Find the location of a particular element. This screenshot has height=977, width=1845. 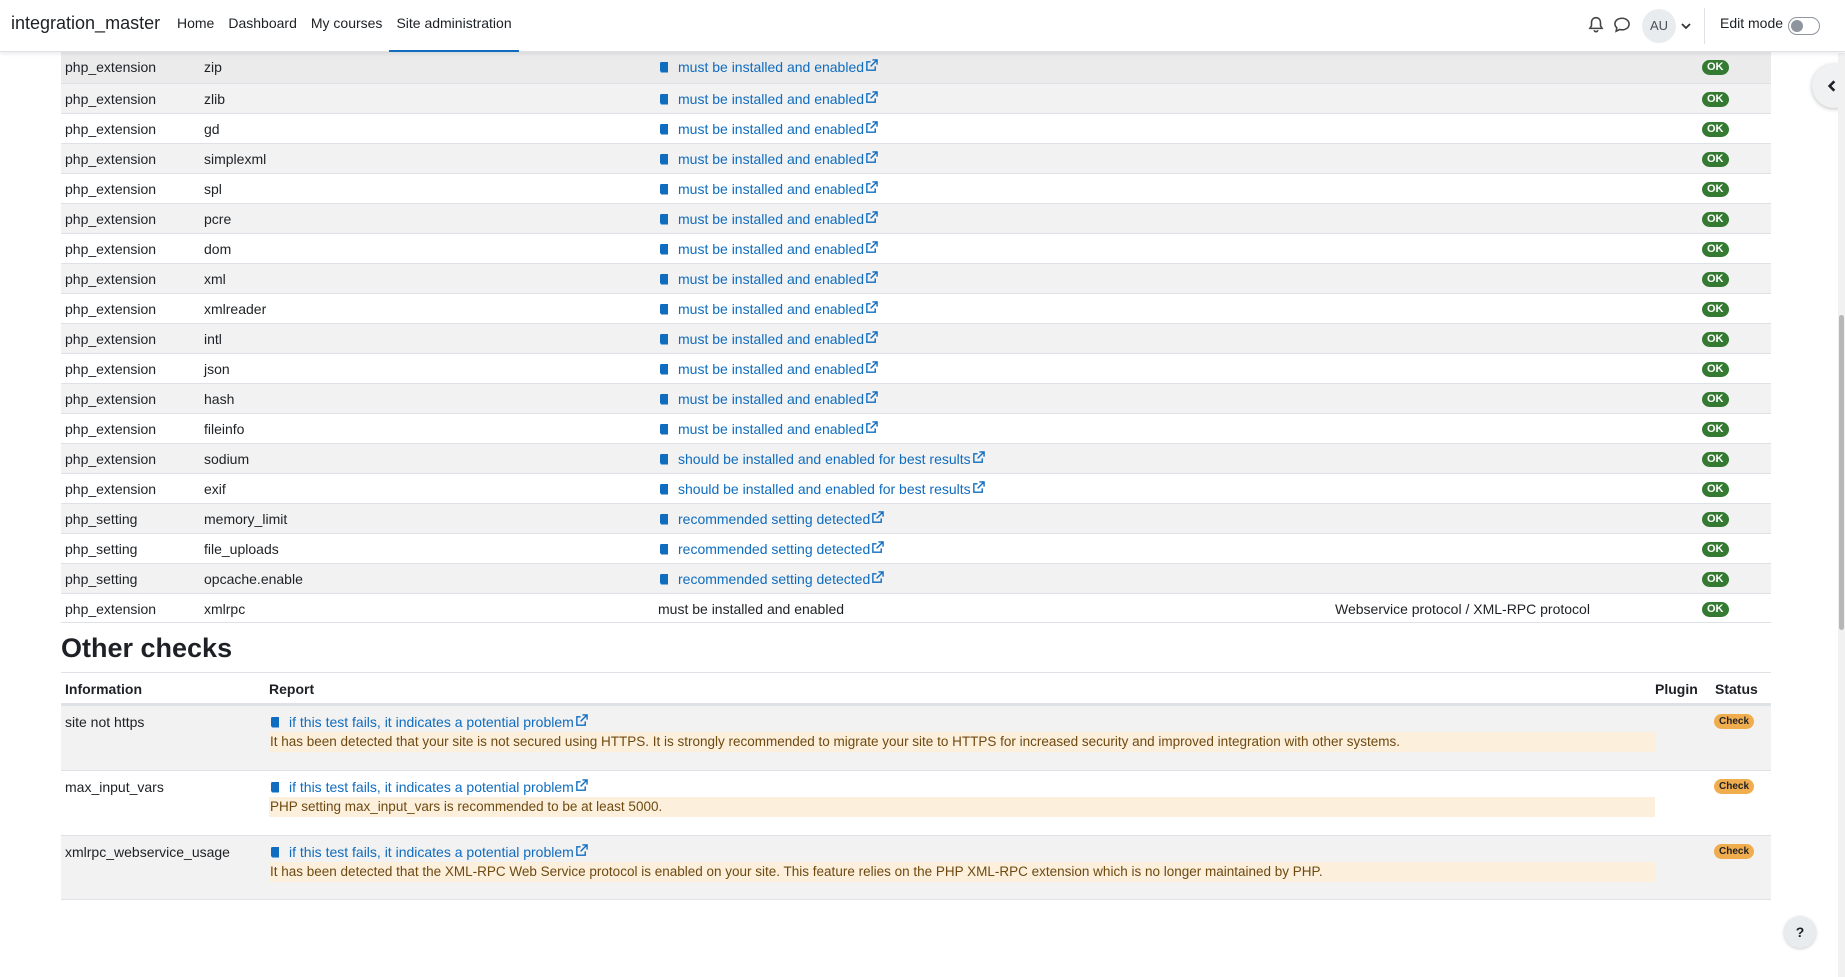

check-status-badge: Check is located at coordinates (1734, 786).